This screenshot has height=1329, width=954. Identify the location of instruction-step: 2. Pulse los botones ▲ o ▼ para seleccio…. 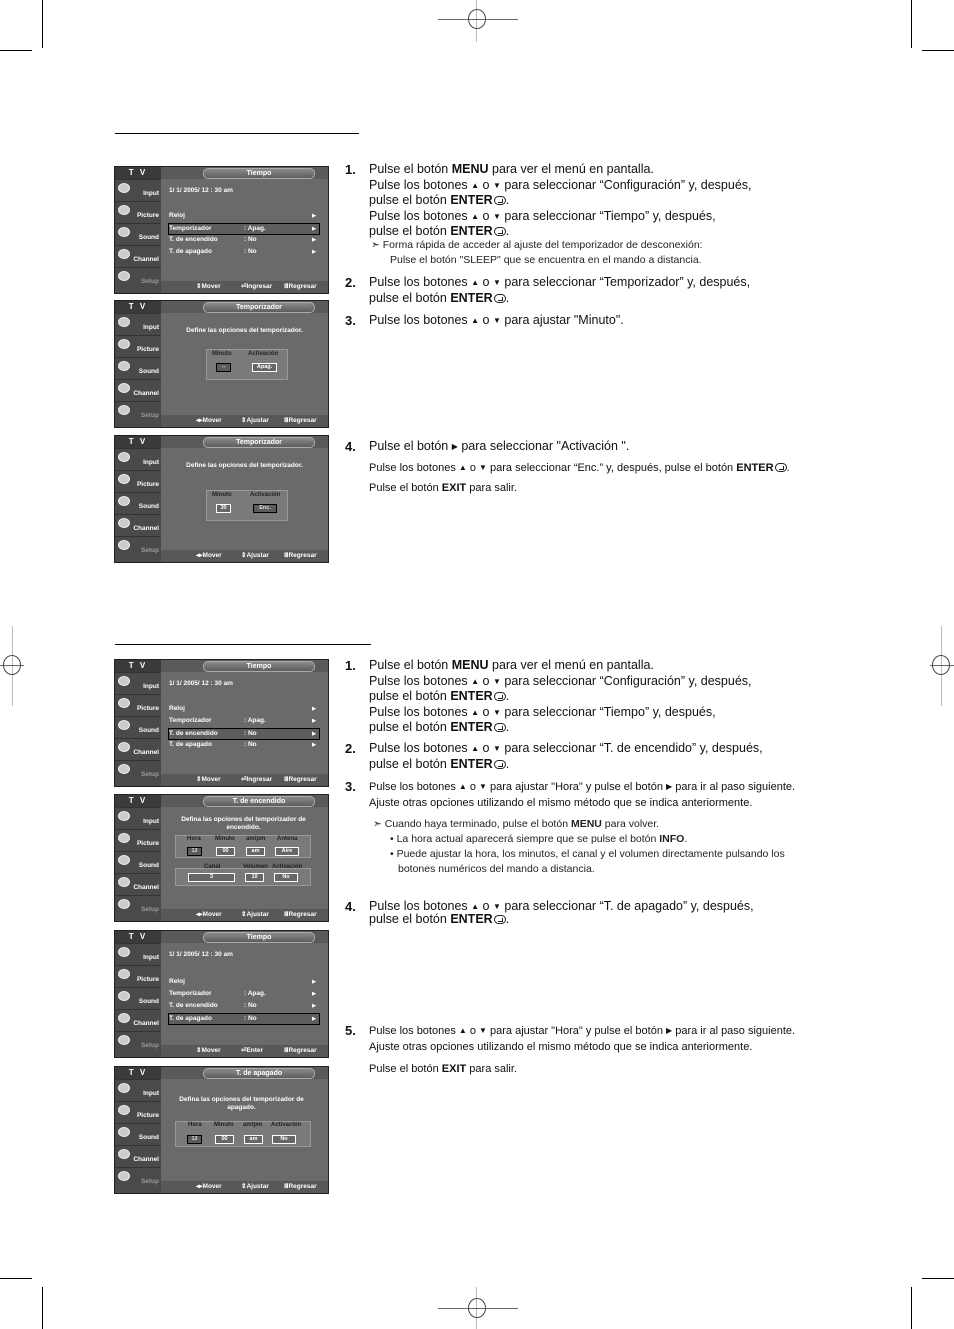
(548, 290).